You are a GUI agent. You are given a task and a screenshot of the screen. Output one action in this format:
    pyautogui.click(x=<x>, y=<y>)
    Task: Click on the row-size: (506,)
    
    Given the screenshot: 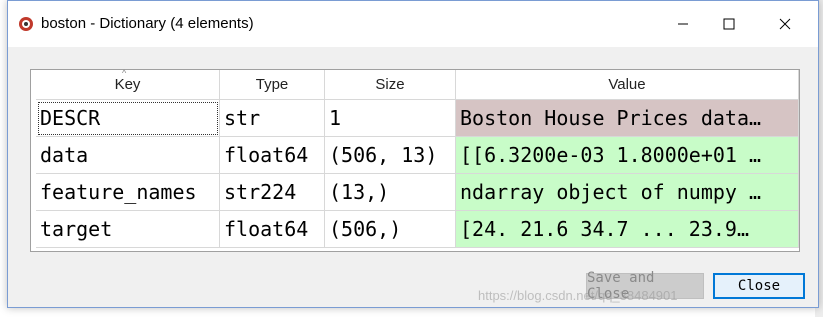 What is the action you would take?
    pyautogui.click(x=390, y=229)
    